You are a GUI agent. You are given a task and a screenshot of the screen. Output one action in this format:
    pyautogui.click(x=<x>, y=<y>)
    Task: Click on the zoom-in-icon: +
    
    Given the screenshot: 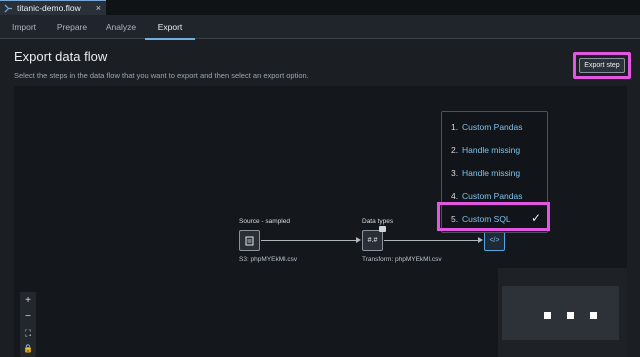 What is the action you would take?
    pyautogui.click(x=28, y=301)
    